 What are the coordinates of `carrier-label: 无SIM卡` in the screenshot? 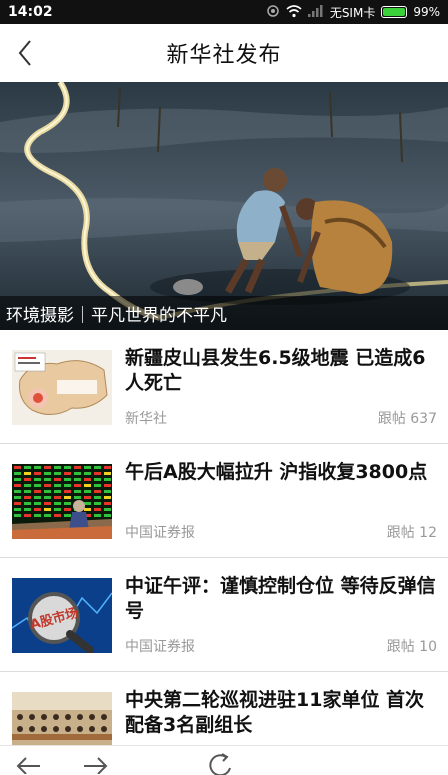 It's located at (352, 12).